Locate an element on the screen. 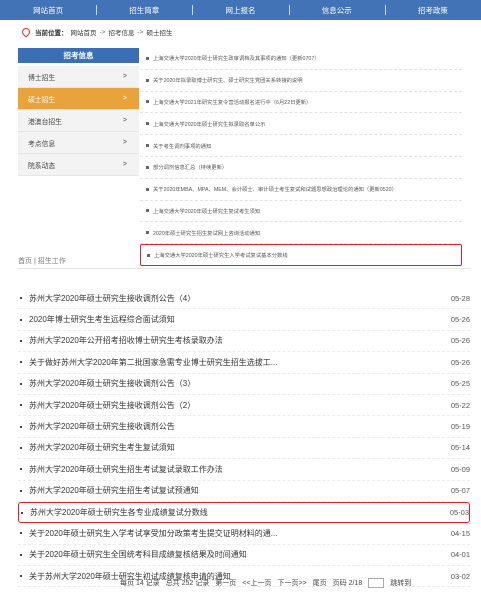  article-row: 关于2020年硕士研究生入学考试享受加分政策考生提交证明材料的通... 04-15 is located at coordinates (244, 534).